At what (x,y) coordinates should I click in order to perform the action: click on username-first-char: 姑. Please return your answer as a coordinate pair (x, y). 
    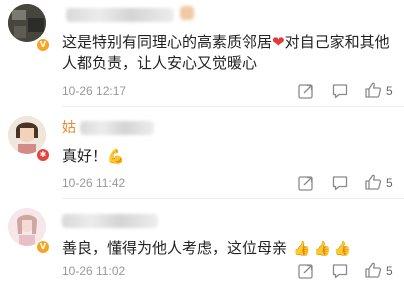
    Looking at the image, I should click on (69, 128).